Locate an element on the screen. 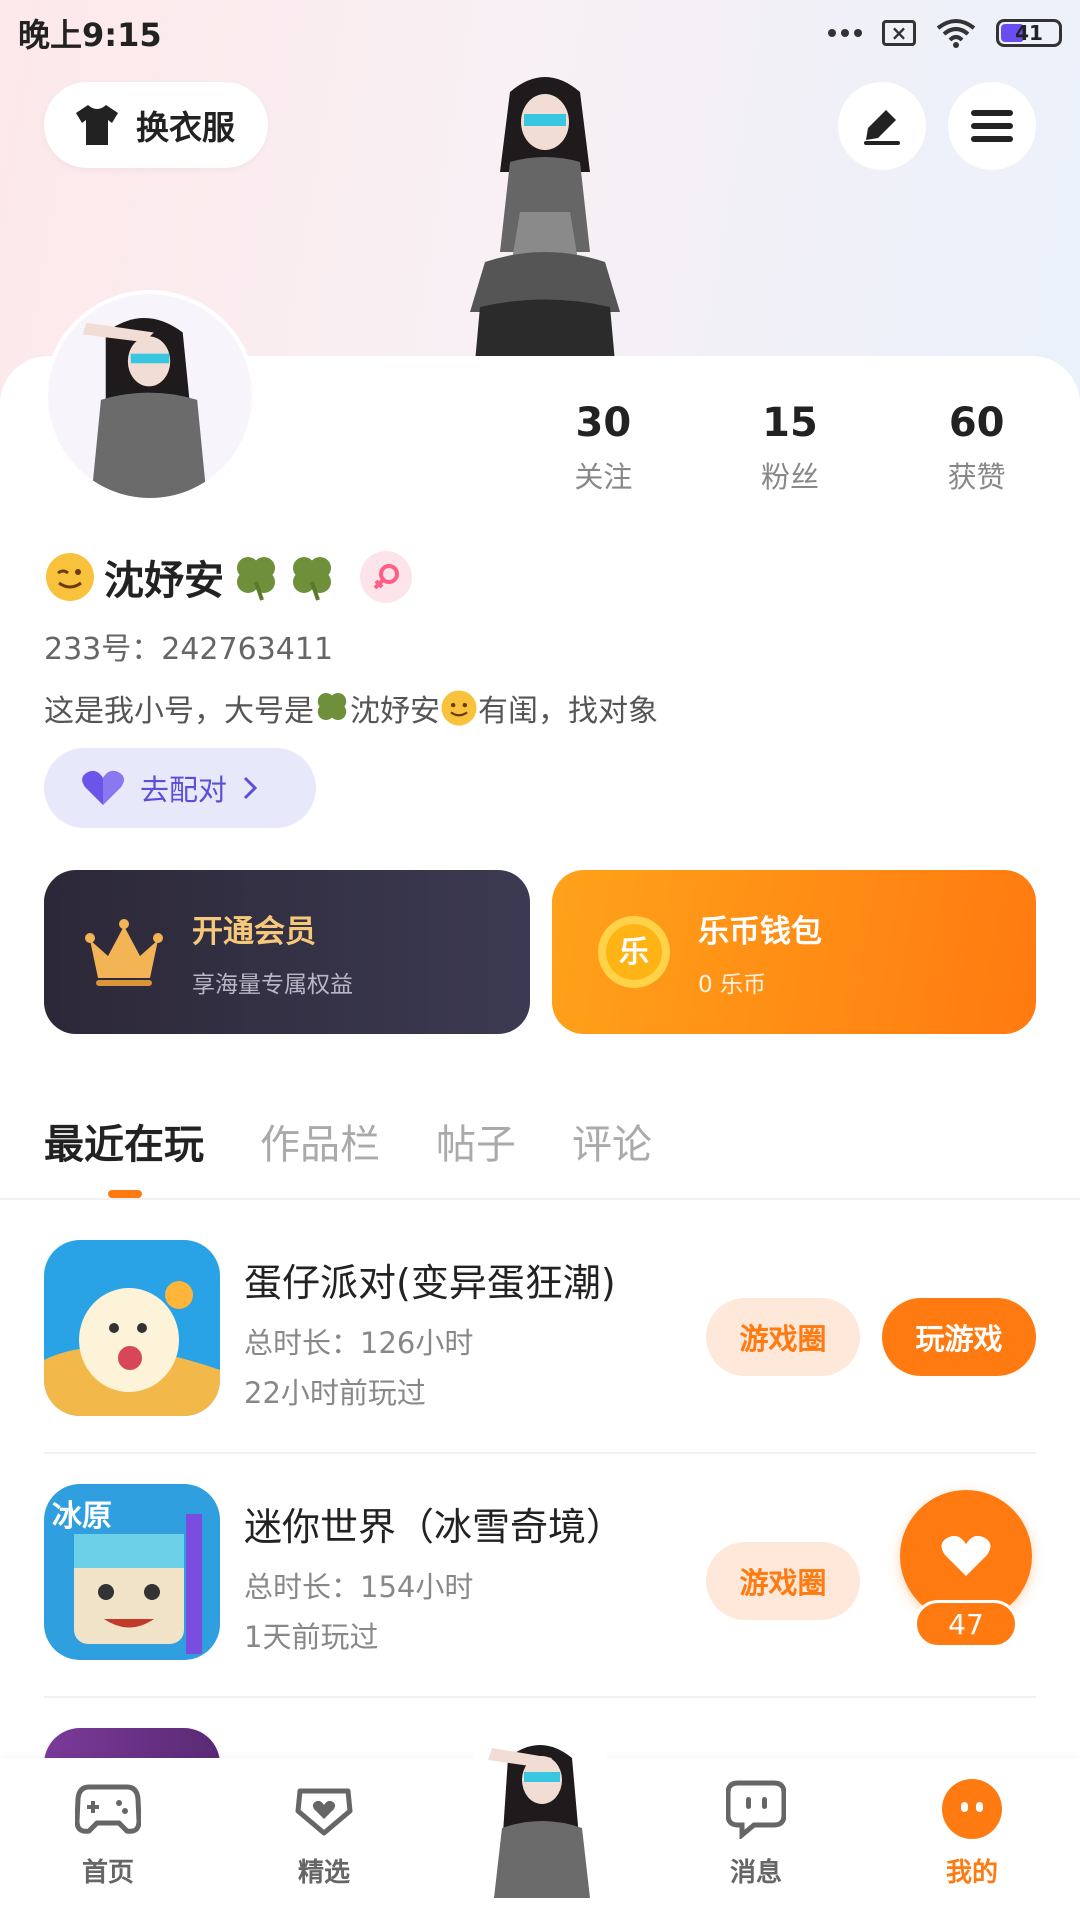 The width and height of the screenshot is (1080, 1920). smile-emoji-icon is located at coordinates (459, 708).